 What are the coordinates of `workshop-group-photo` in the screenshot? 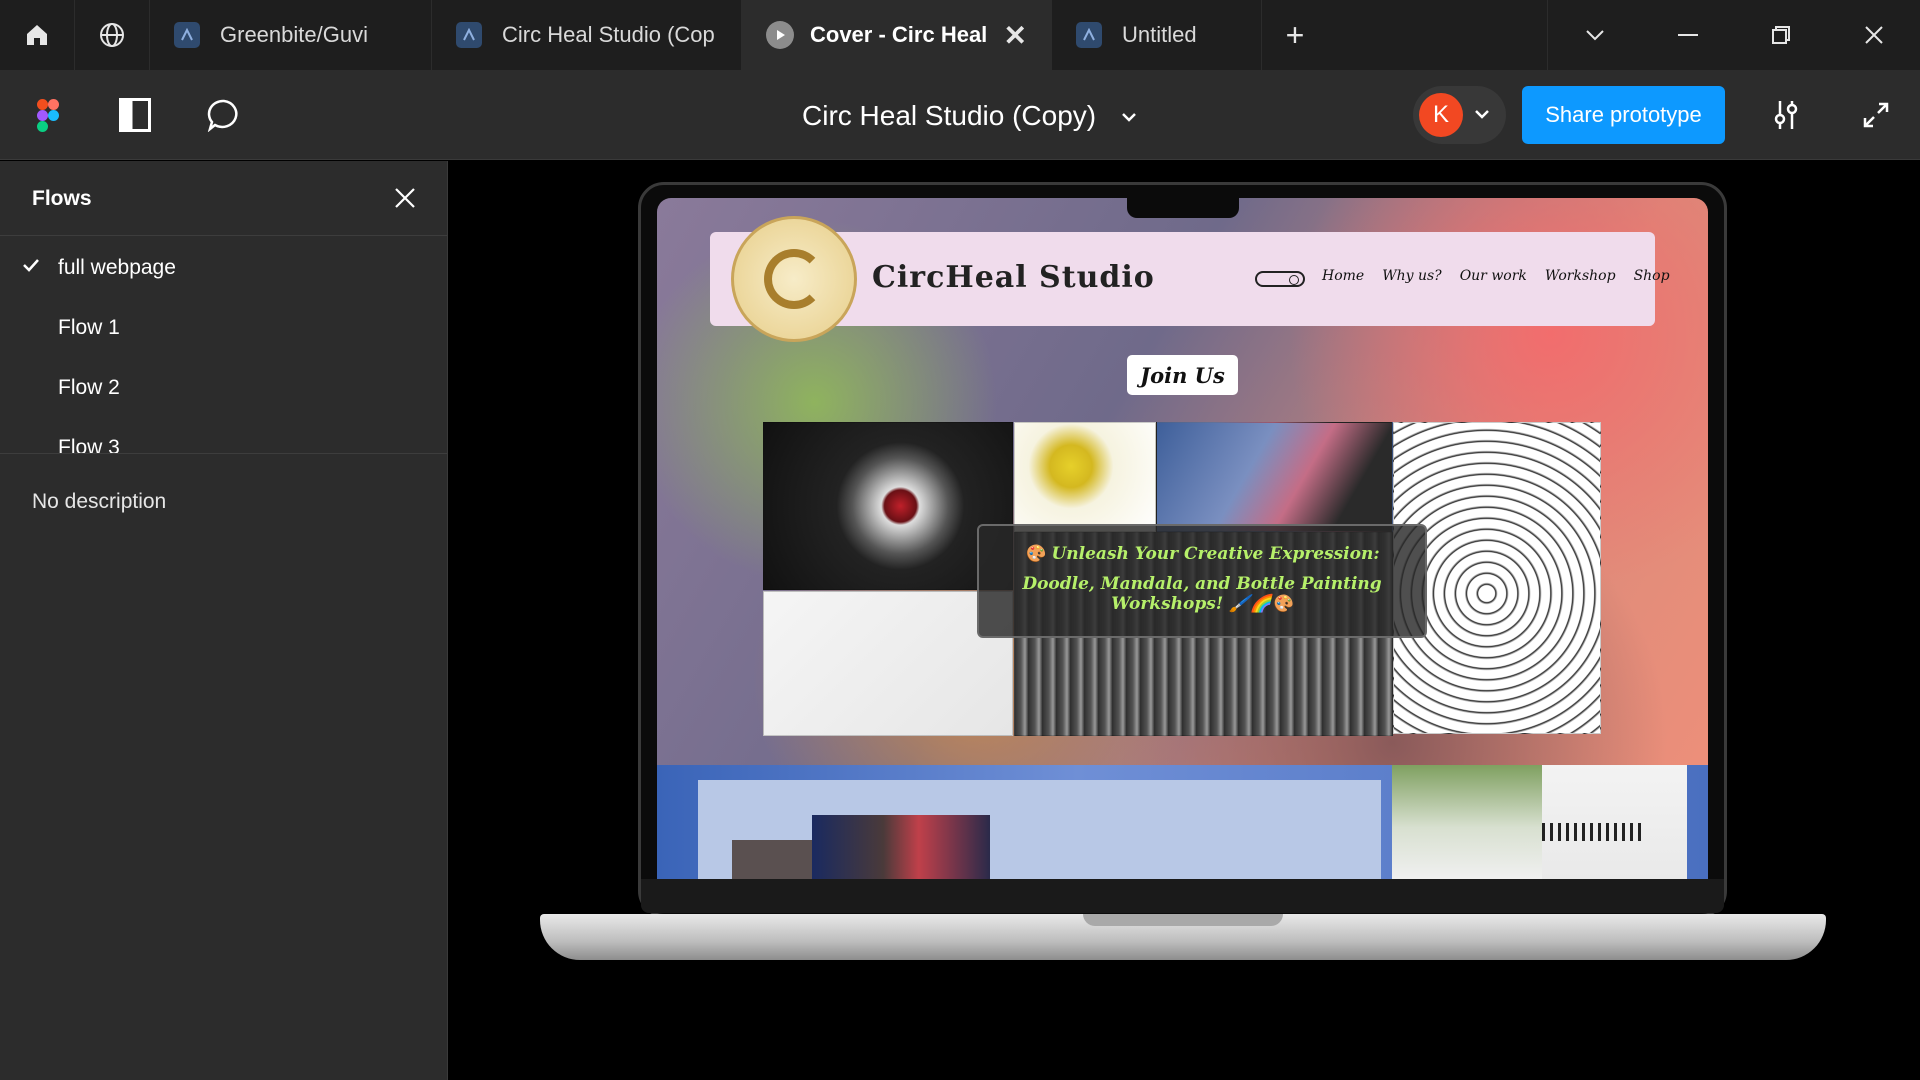 It's located at (901, 847).